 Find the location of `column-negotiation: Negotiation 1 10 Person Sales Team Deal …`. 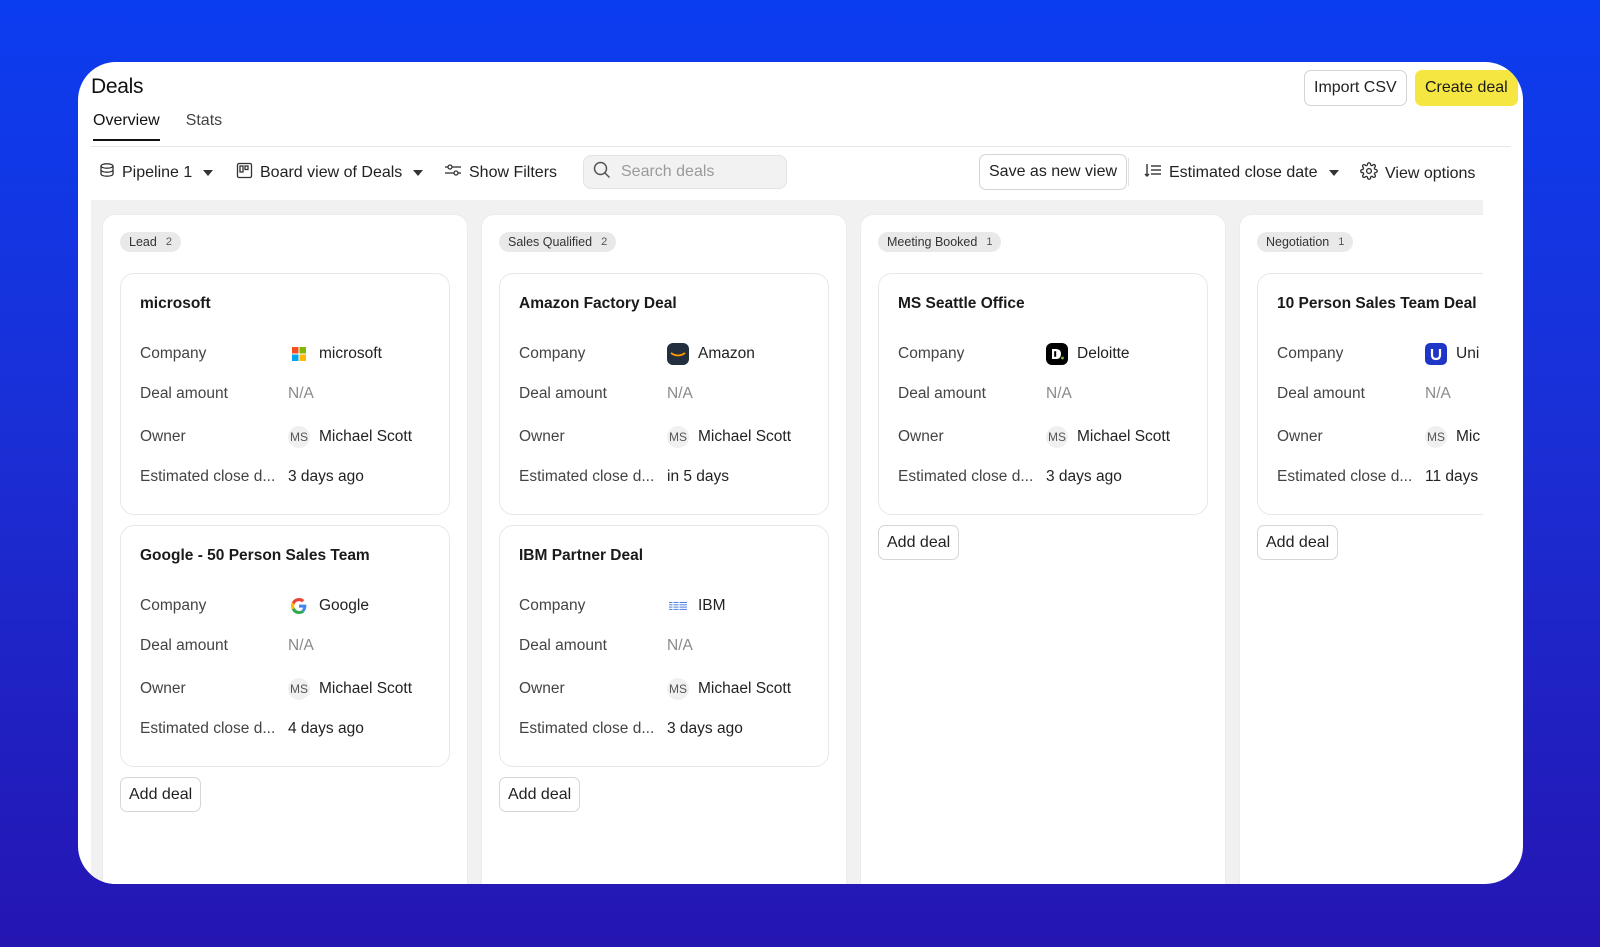

column-negotiation: Negotiation 1 10 Person Sales Team Deal … is located at coordinates (1361, 549).